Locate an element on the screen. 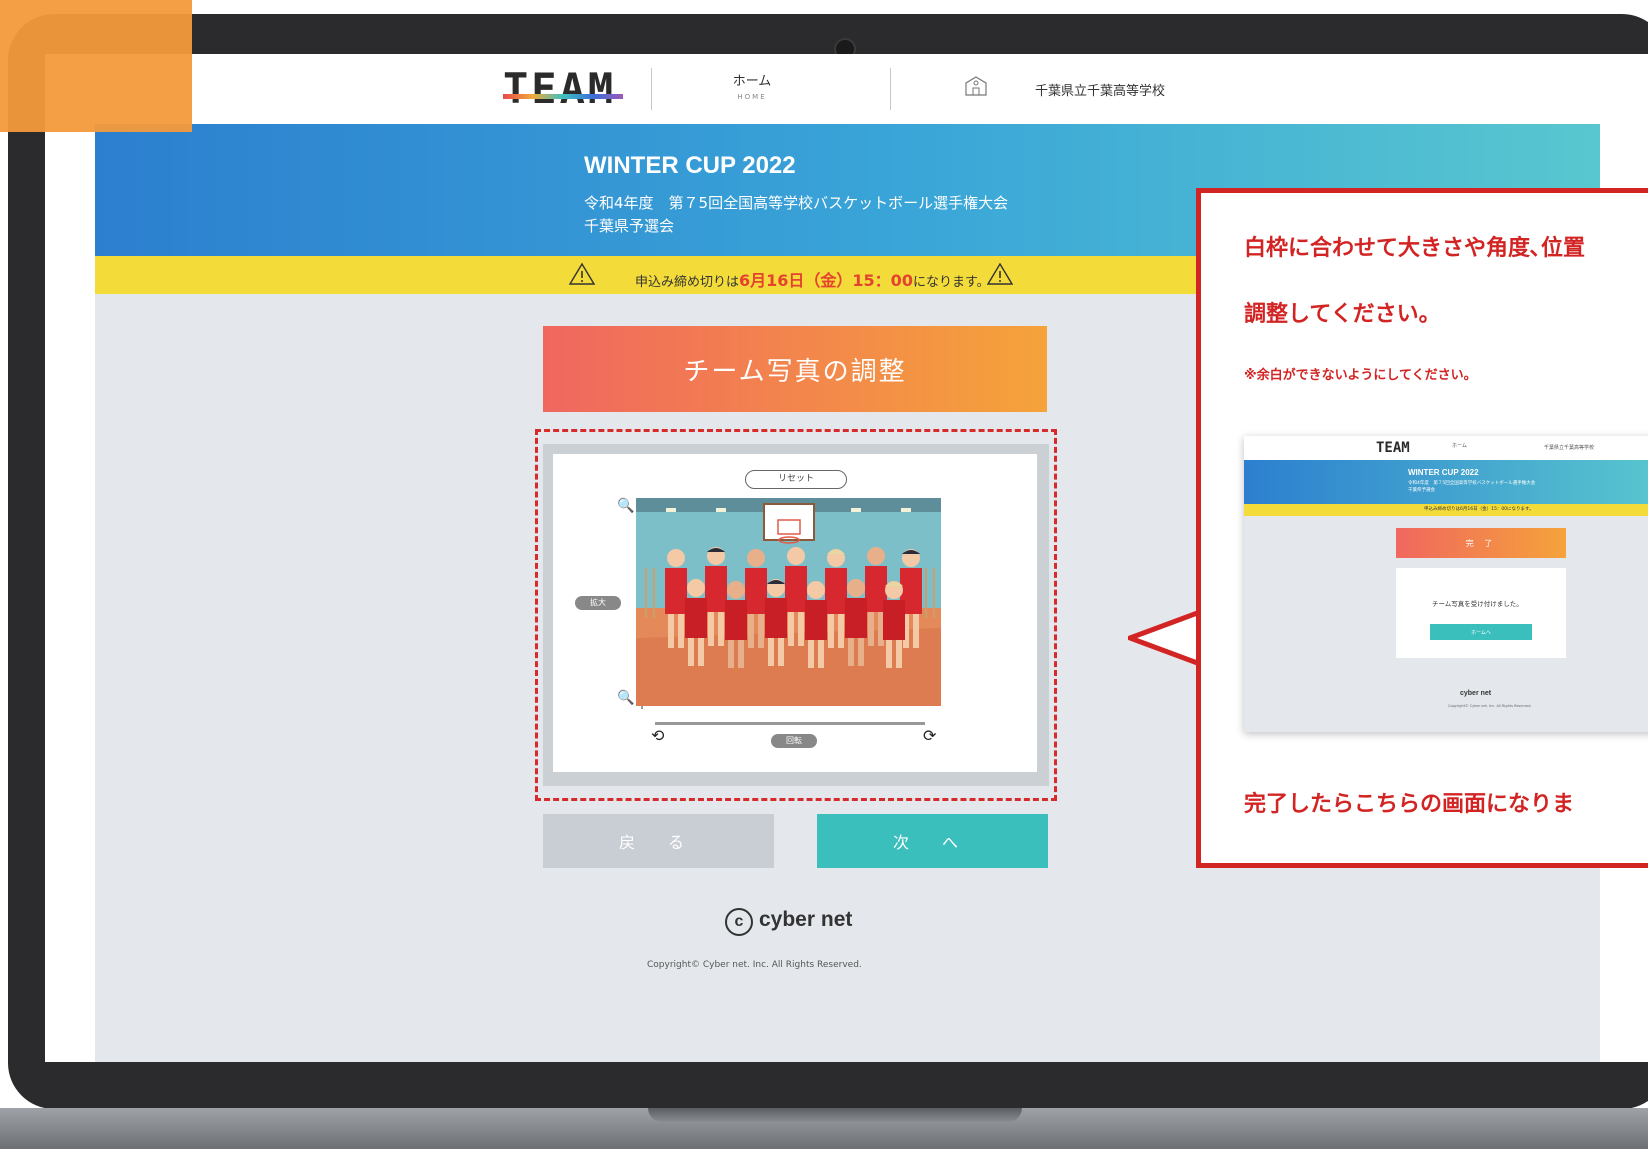 The height and width of the screenshot is (1149, 1648). zoom-out-icon: 🔍 is located at coordinates (625, 698).